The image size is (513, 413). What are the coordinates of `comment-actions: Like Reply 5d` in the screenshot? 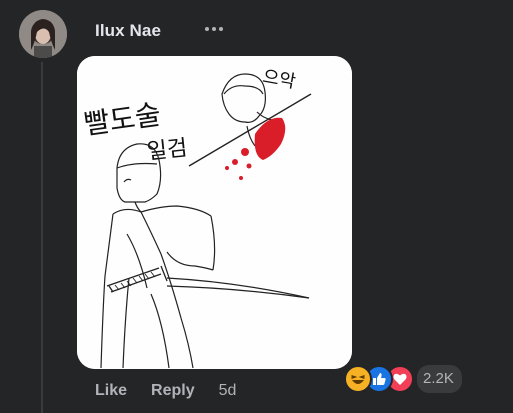 It's located at (165, 391).